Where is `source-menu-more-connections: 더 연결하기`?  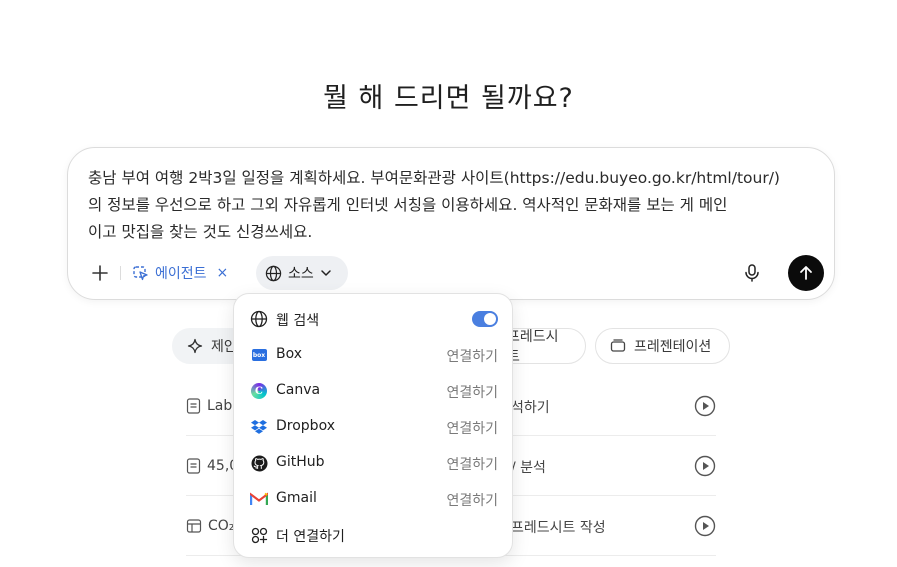
source-menu-more-connections: 더 연결하기 is located at coordinates (374, 535).